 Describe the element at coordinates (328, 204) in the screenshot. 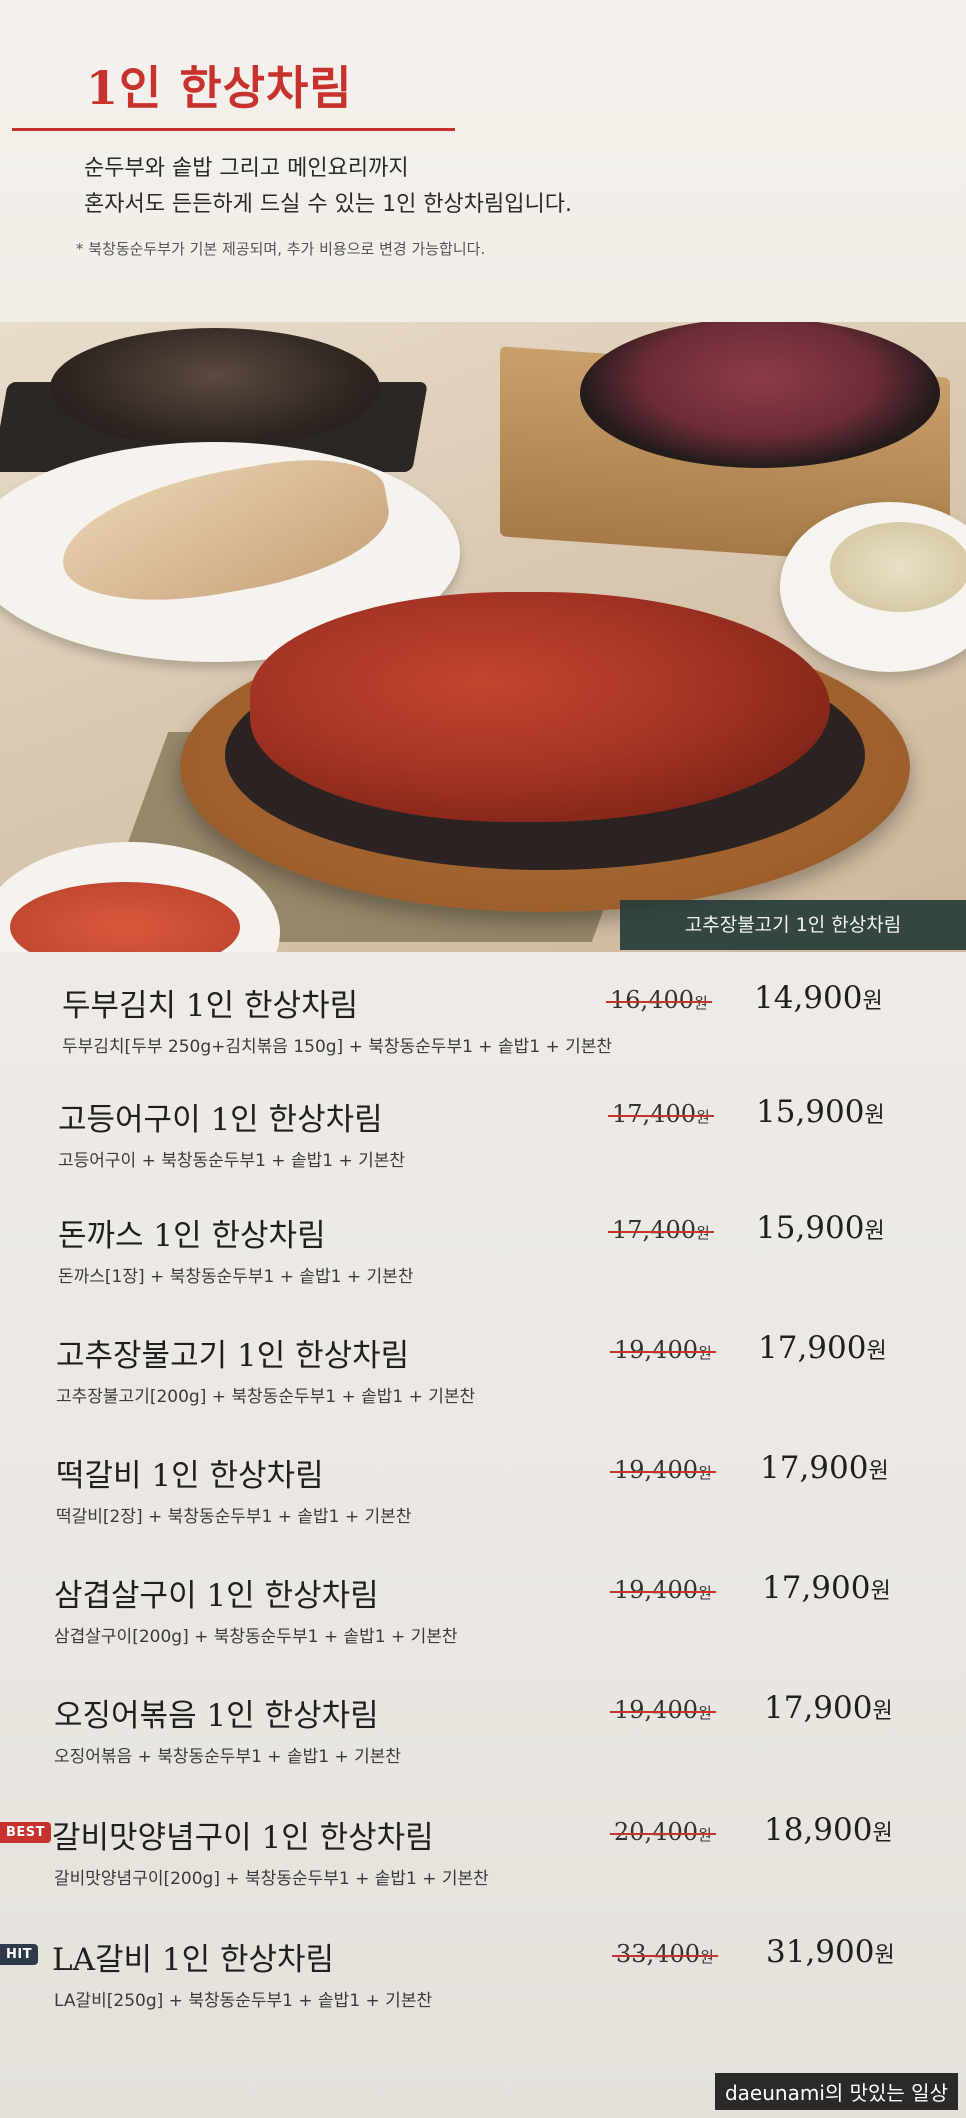

I see `intro-line-2: 혼자서도 든든하게 드실 수 있는 1인 한상차림입니다.` at that location.